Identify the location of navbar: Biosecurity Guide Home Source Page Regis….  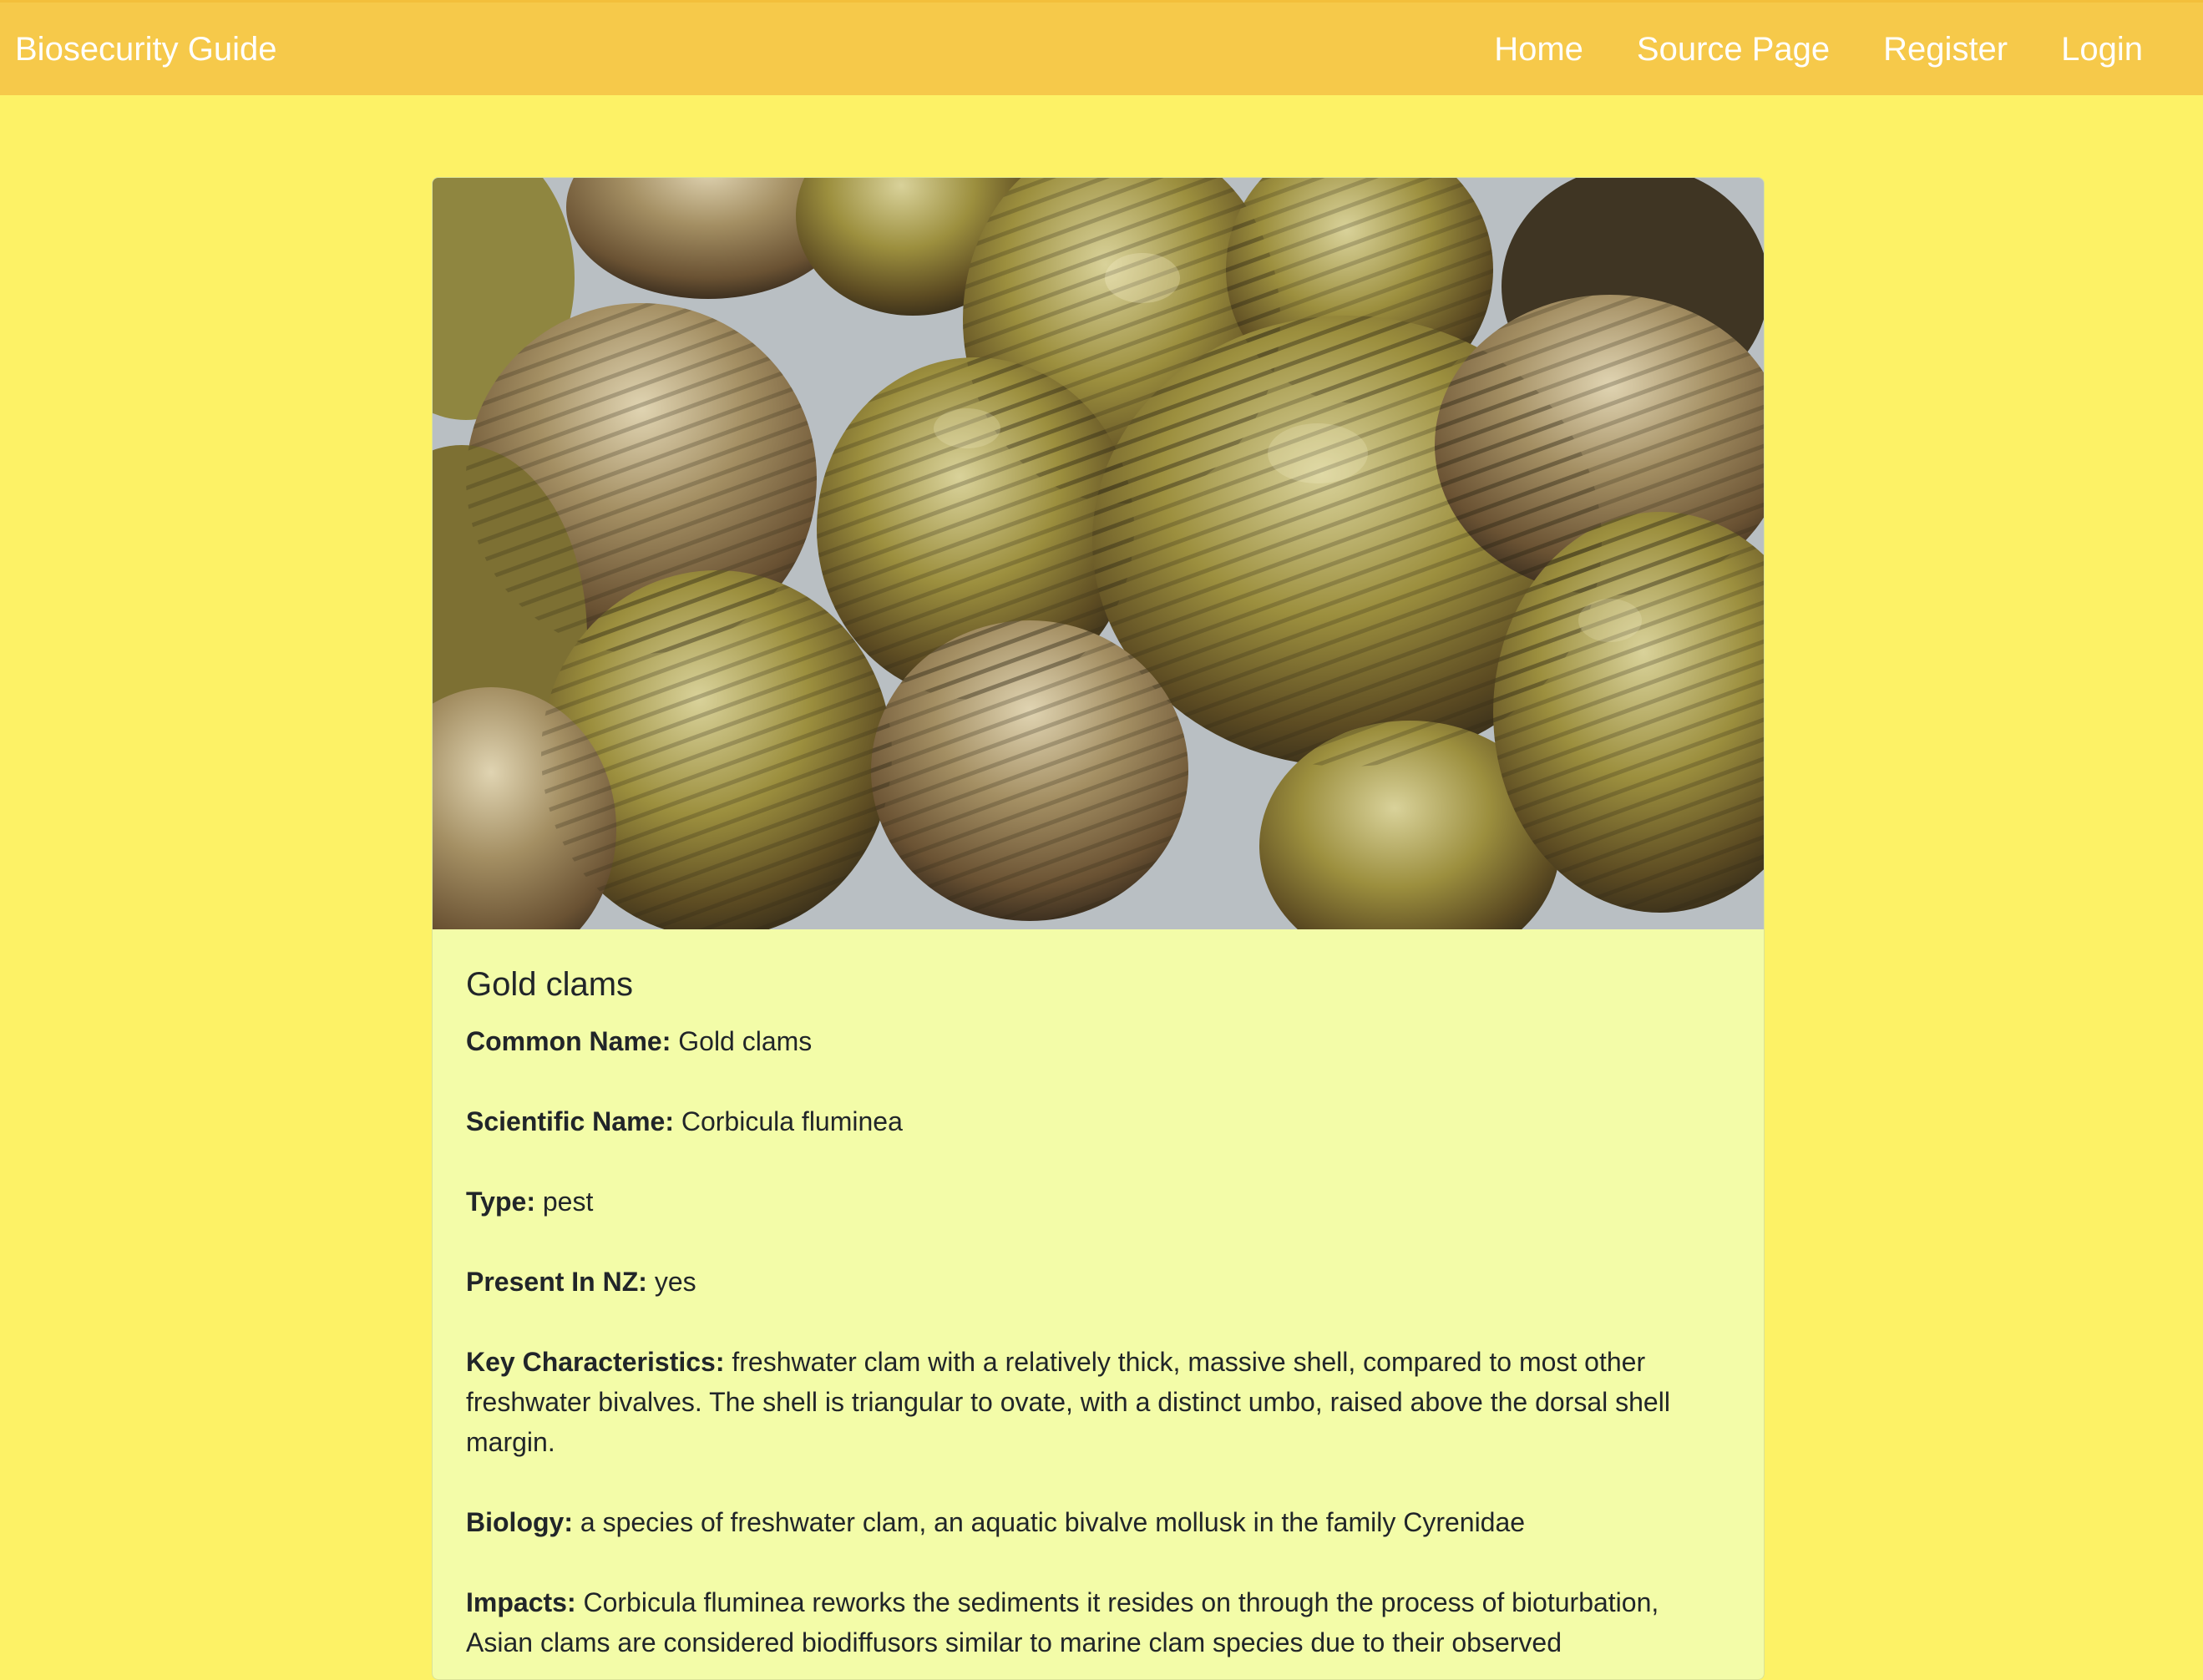
(1101, 47).